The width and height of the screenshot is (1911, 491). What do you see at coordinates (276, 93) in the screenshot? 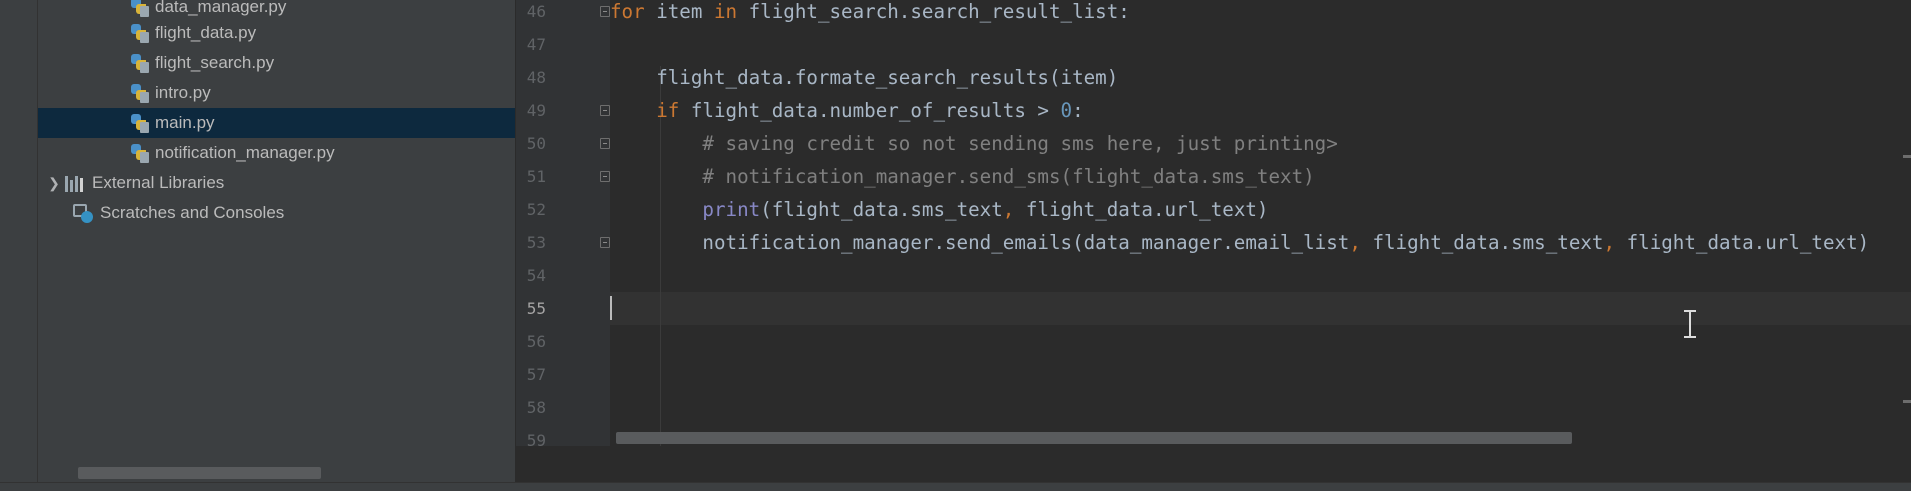
I see `tree-item-intro: intro.py` at bounding box center [276, 93].